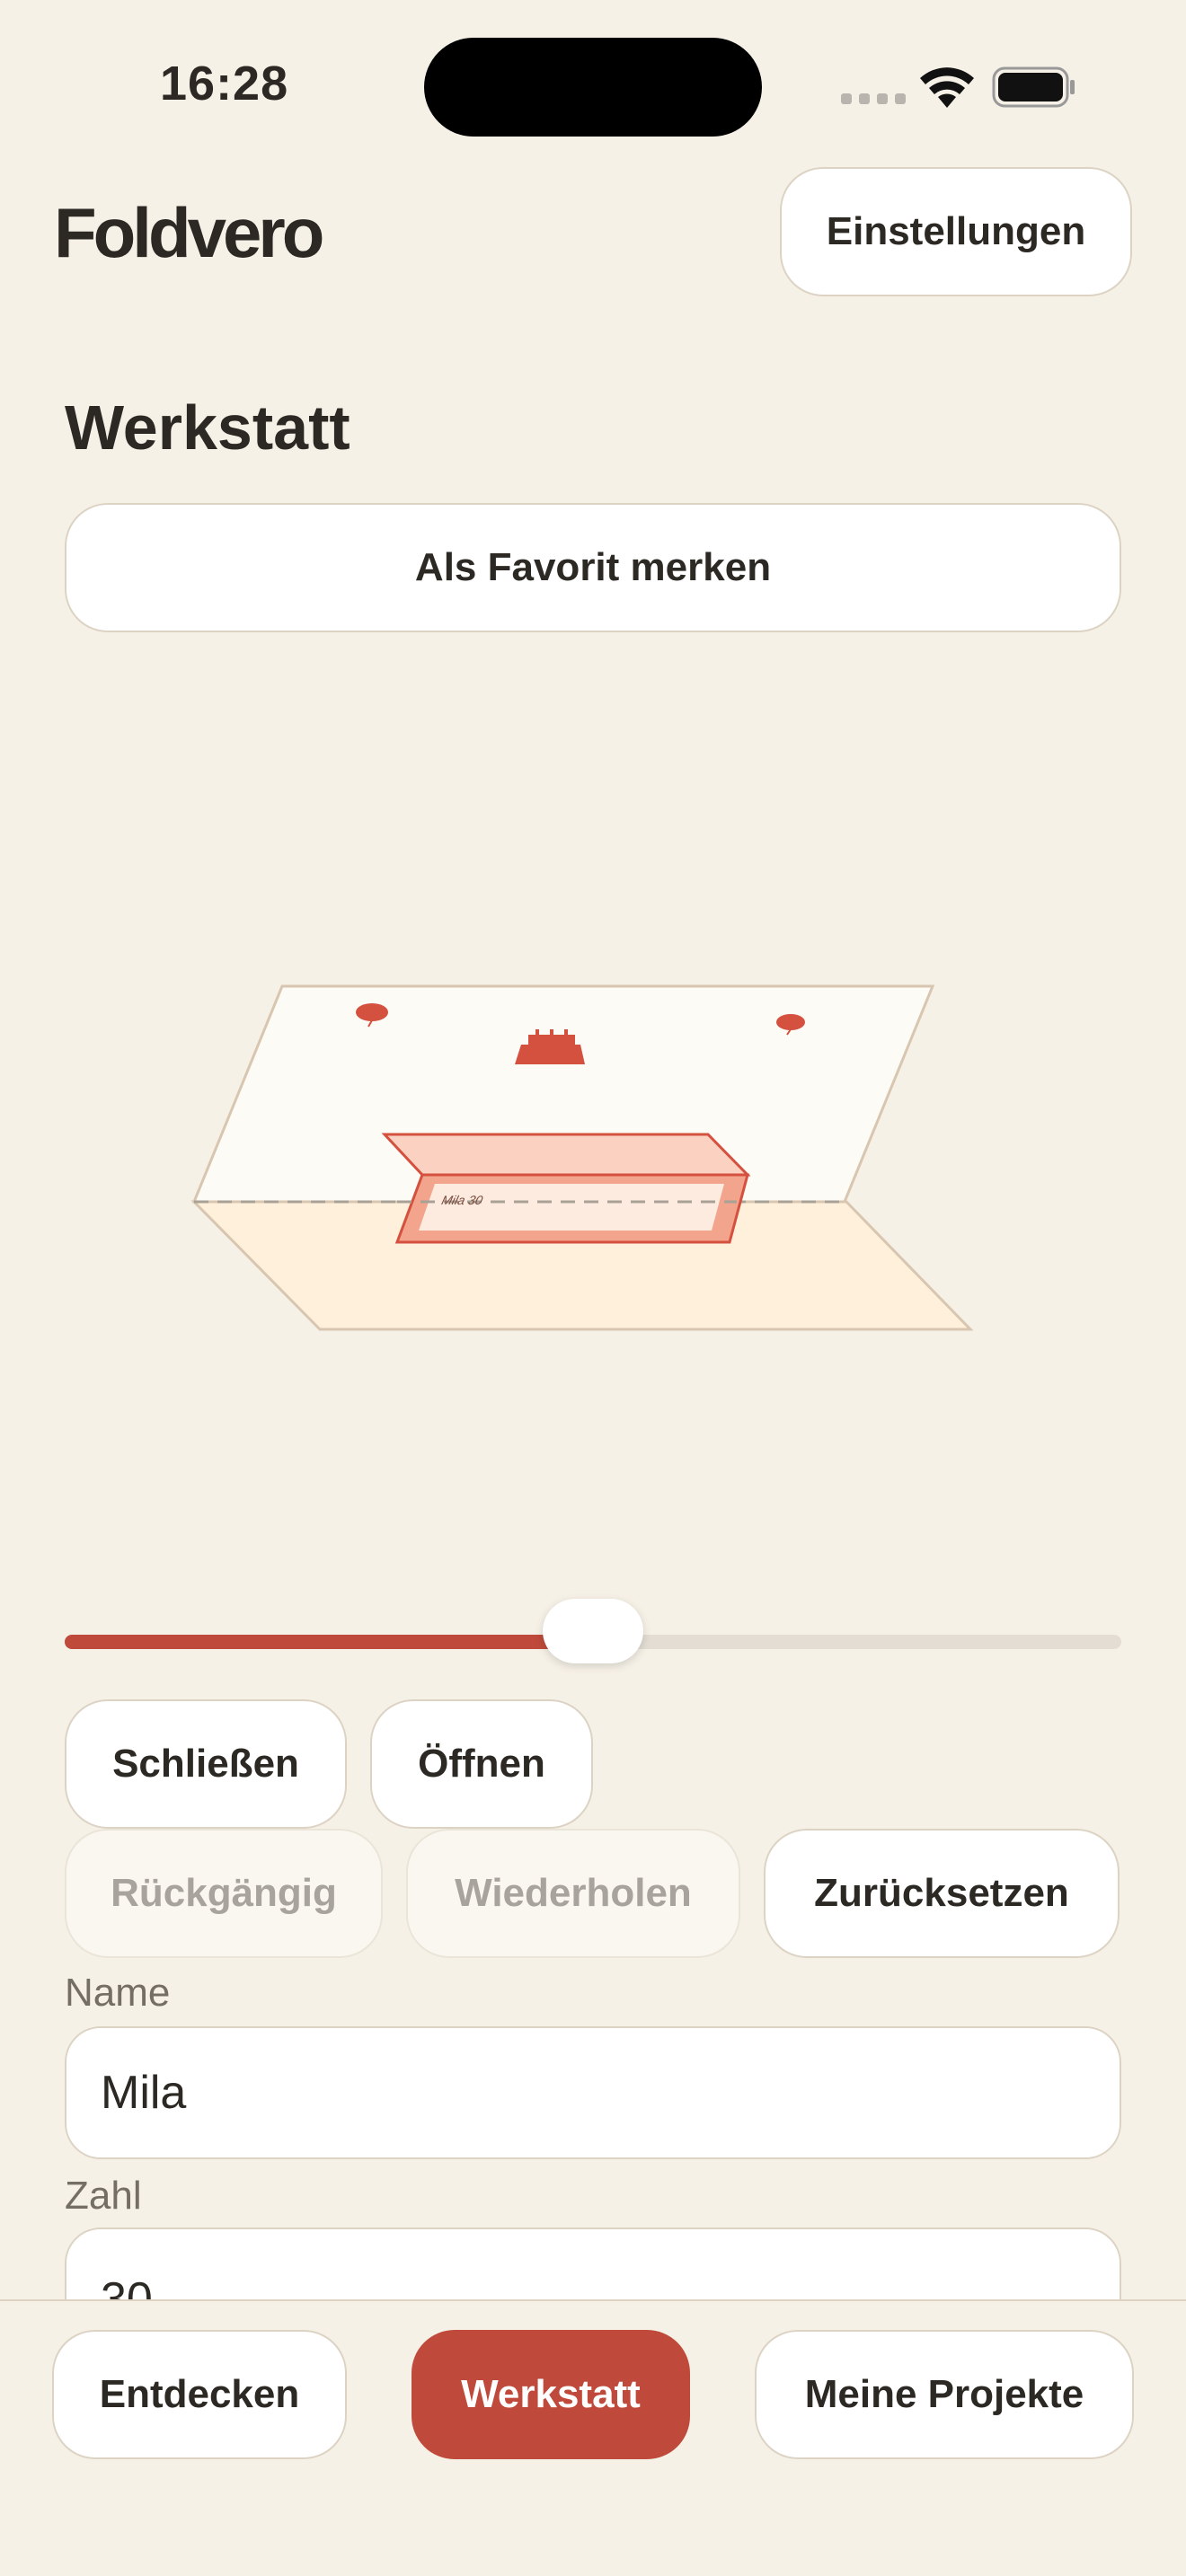  I want to click on favorite-button: Als Favorit merken, so click(593, 567).